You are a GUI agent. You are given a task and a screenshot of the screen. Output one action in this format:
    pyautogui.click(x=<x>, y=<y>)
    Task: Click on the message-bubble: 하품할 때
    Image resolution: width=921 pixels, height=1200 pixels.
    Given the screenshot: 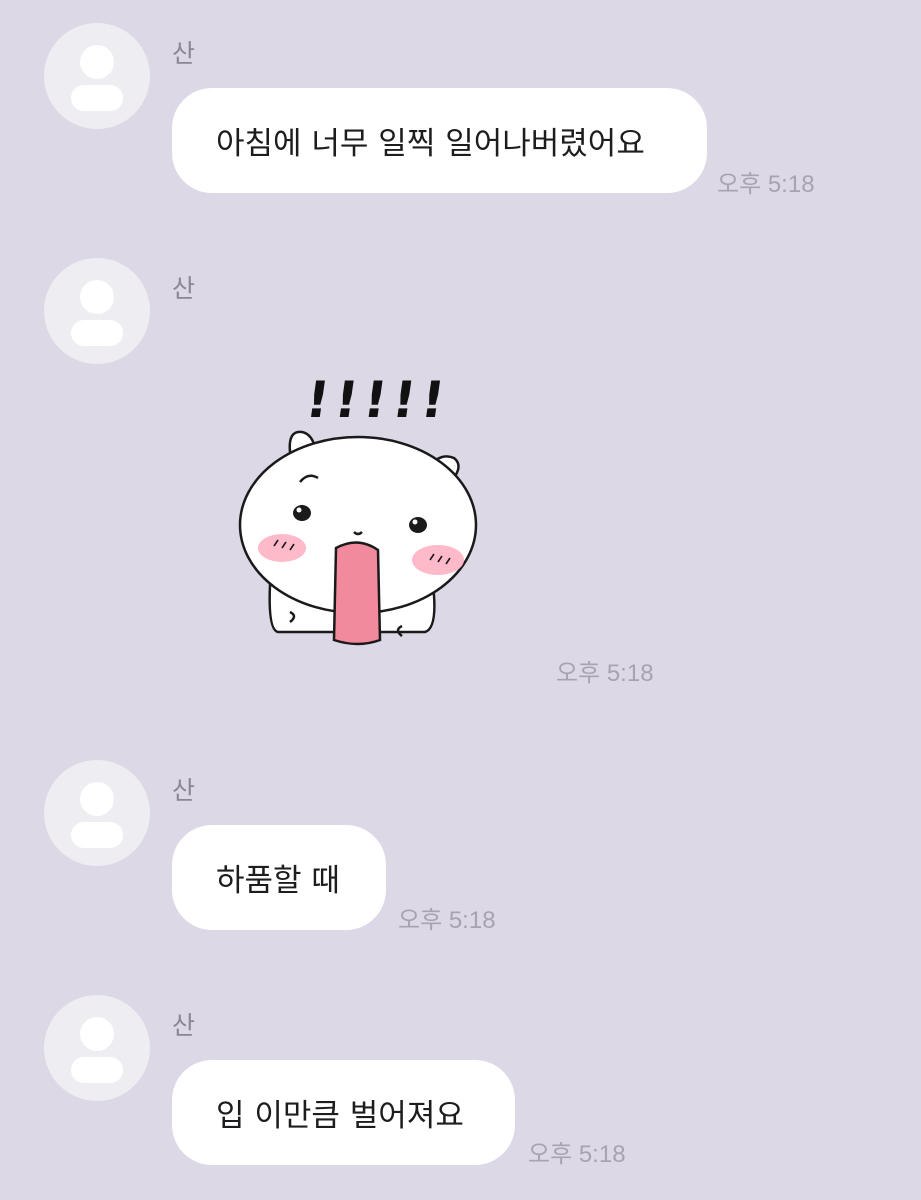 What is the action you would take?
    pyautogui.click(x=279, y=877)
    